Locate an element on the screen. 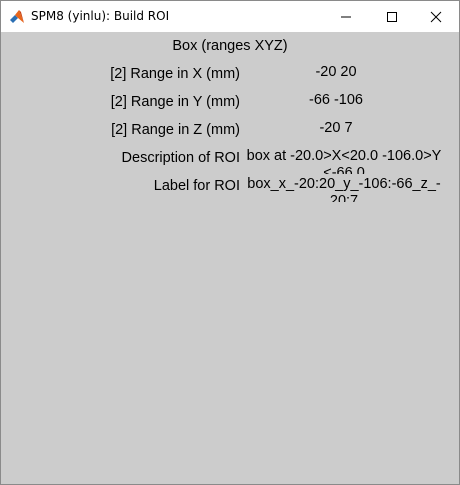 This screenshot has width=460, height=485. range-y-value: -66 -106 is located at coordinates (336, 100).